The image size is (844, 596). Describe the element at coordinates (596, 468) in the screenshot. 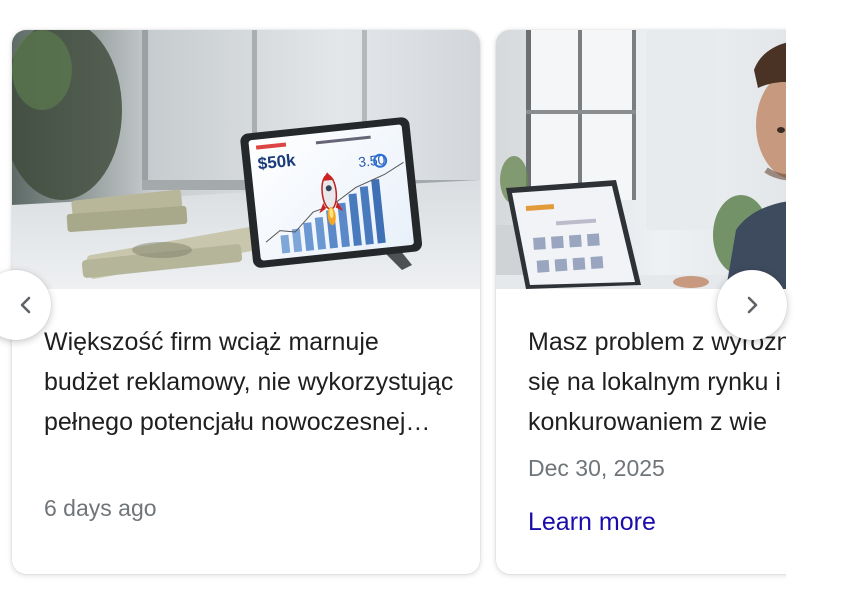

I see `article-date: Dec 30, 2025` at that location.